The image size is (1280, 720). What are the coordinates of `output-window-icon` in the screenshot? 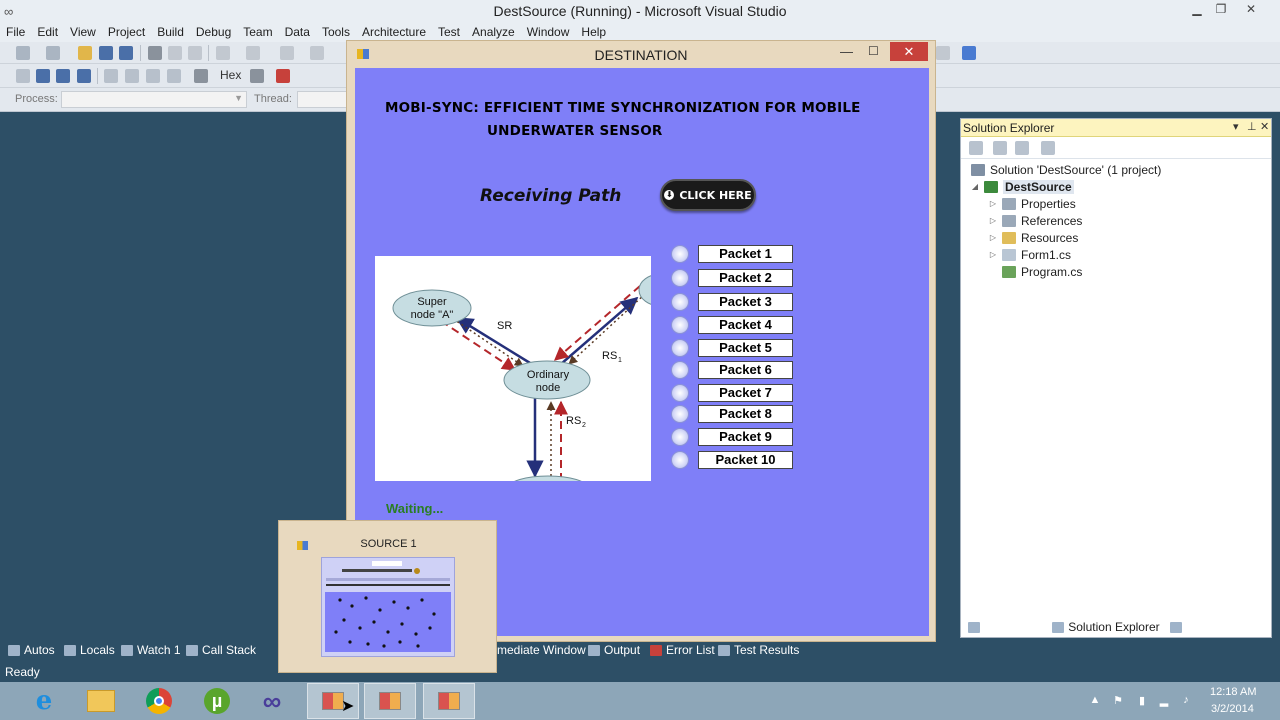 It's located at (283, 76).